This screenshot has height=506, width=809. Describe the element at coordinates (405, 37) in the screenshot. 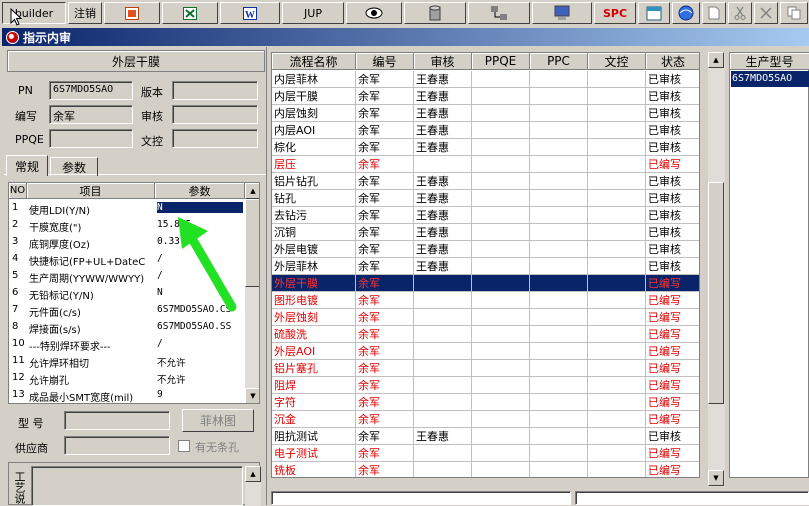

I see `window-title-bar: 指示内审` at that location.